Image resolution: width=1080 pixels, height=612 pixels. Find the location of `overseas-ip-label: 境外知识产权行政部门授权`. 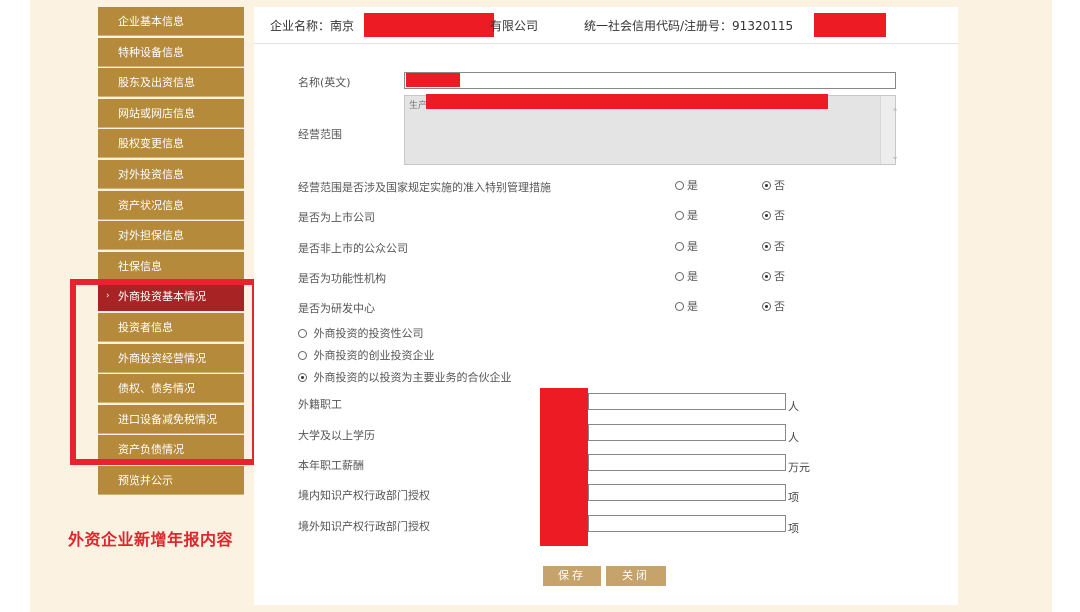

overseas-ip-label: 境外知识产权行政部门授权 is located at coordinates (364, 526).